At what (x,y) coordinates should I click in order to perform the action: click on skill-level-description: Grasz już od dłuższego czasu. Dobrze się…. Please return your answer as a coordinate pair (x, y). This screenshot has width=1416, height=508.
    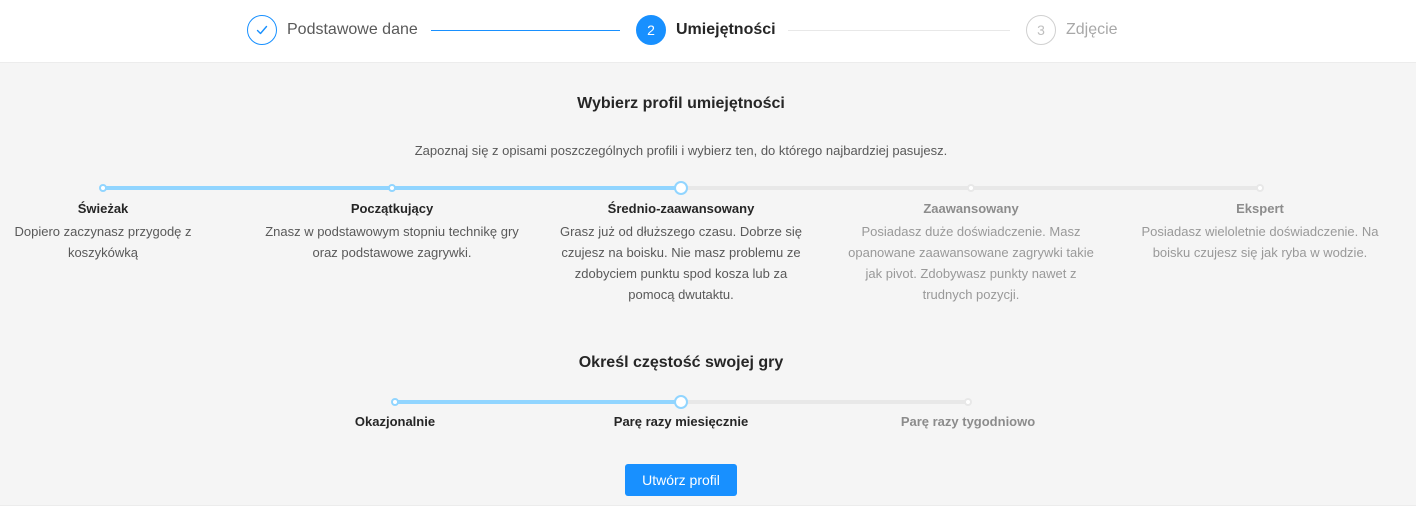
    Looking at the image, I should click on (681, 263).